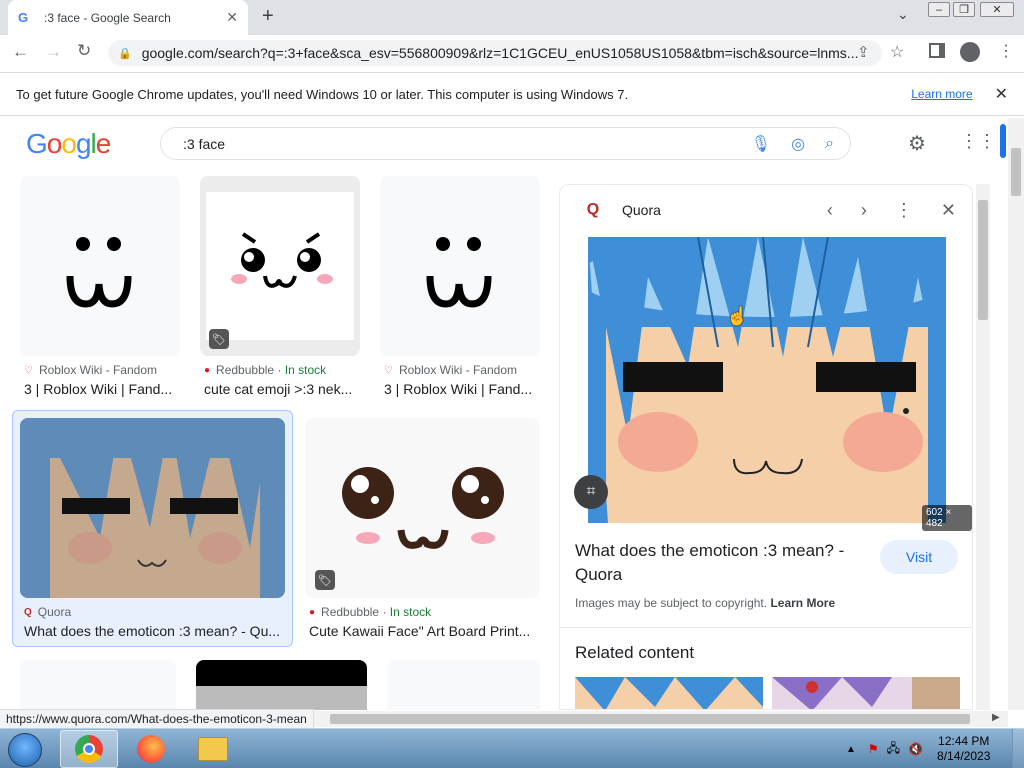  I want to click on learn-more-link: Learn More, so click(802, 603).